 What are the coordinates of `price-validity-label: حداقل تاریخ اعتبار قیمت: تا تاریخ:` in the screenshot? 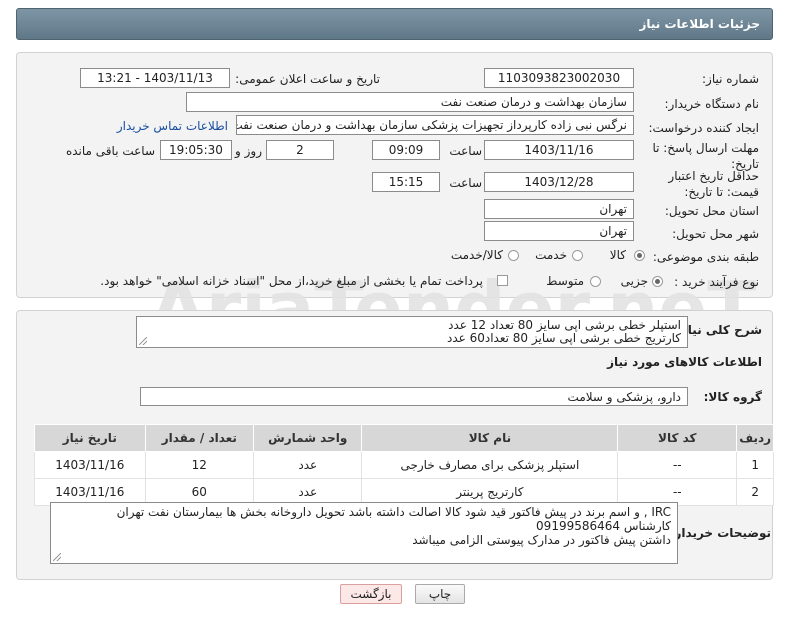 It's located at (713, 184).